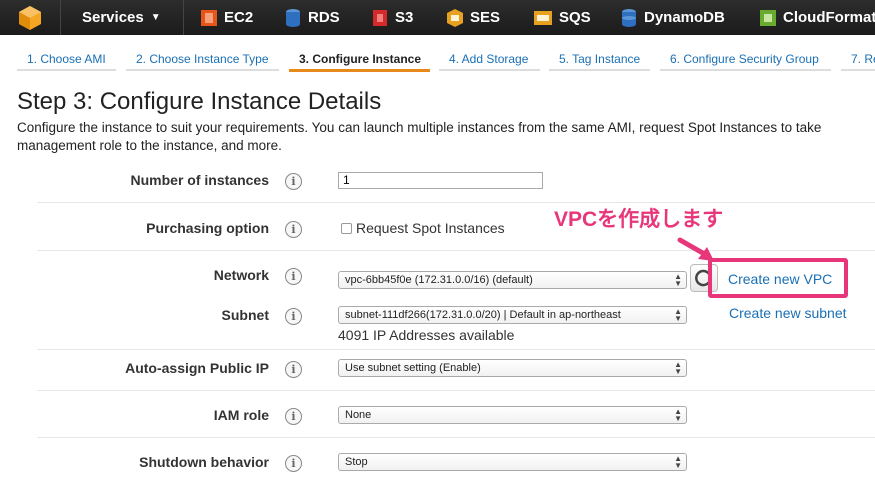 The image size is (875, 481). Describe the element at coordinates (629, 17) in the screenshot. I see `dynamodb-icon` at that location.